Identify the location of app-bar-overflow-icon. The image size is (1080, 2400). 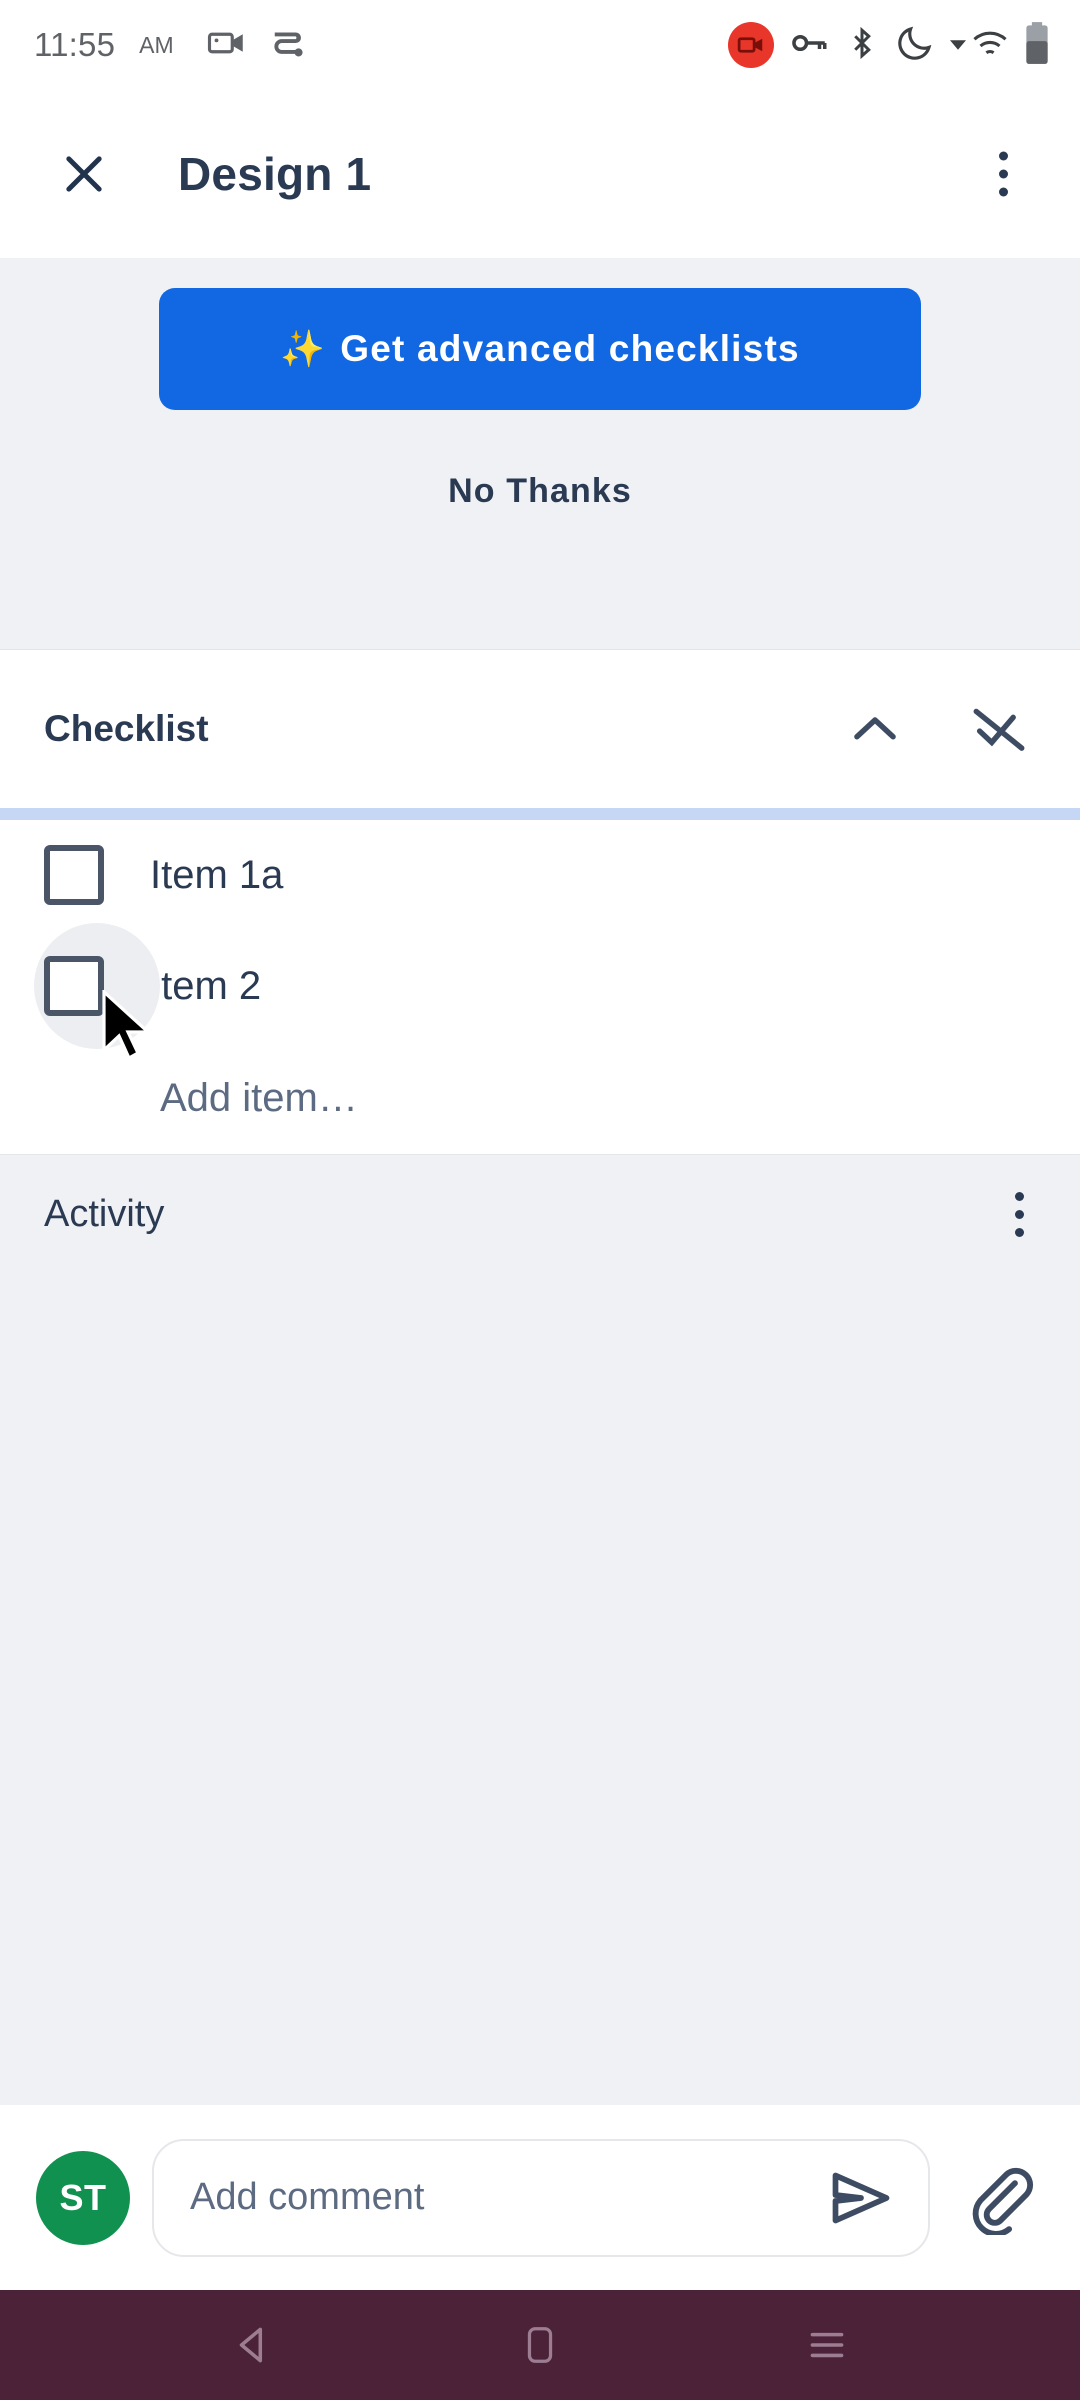
(1003, 174).